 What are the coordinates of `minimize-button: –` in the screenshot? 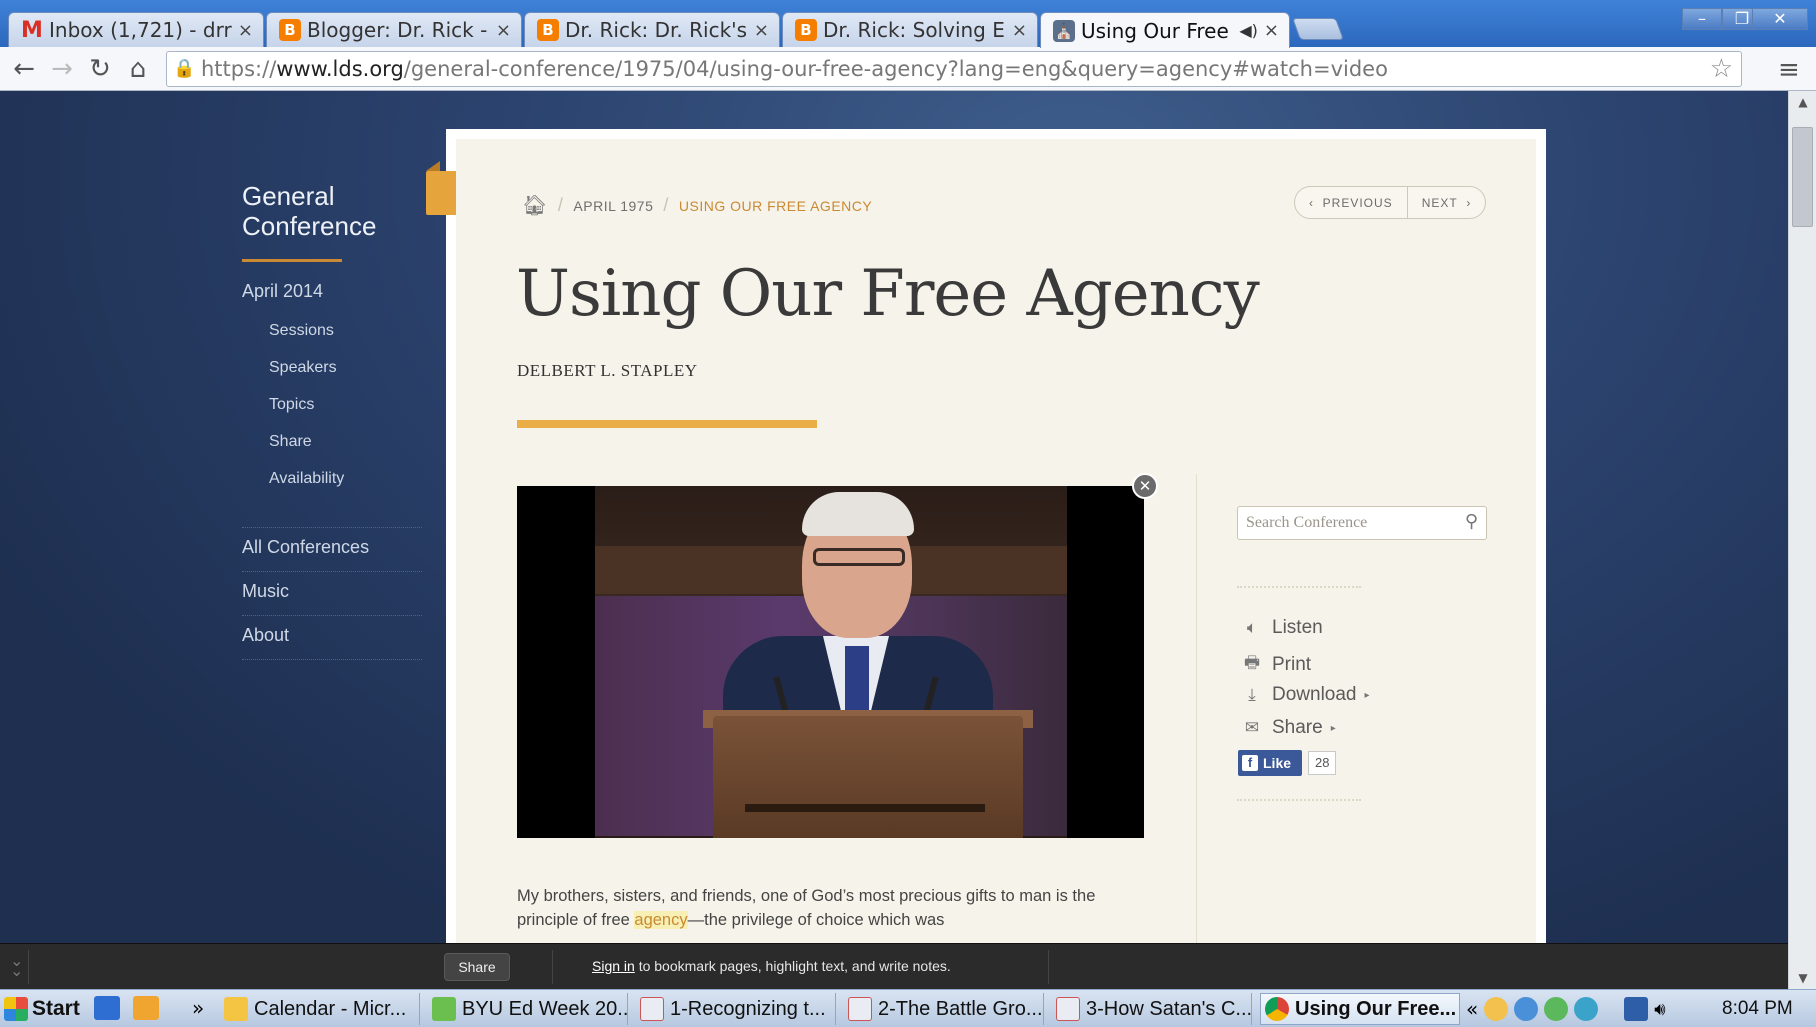 It's located at (1702, 19).